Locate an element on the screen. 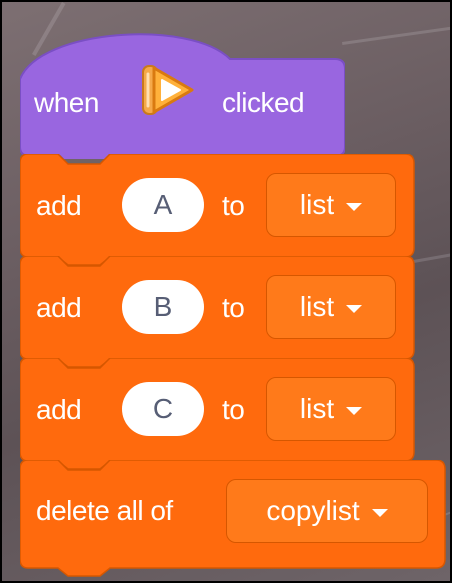 The height and width of the screenshot is (583, 452). hat-block-clicked-label: clicked is located at coordinates (263, 102).